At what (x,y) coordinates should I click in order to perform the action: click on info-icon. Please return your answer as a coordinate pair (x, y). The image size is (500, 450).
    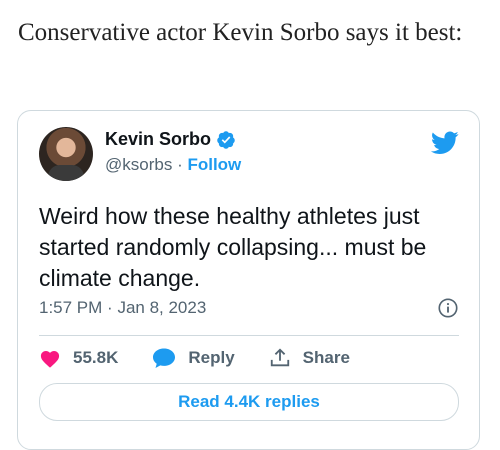
    Looking at the image, I should click on (448, 308).